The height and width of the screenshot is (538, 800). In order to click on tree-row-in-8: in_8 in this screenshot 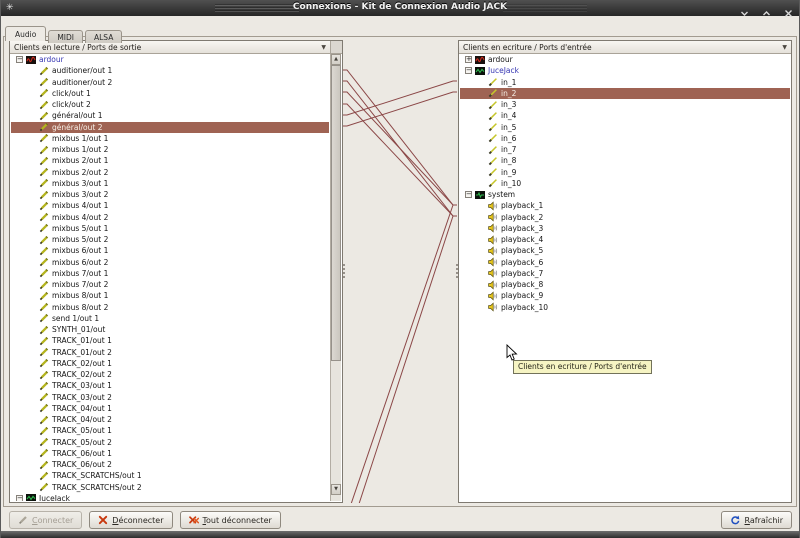, I will do `click(625, 160)`.